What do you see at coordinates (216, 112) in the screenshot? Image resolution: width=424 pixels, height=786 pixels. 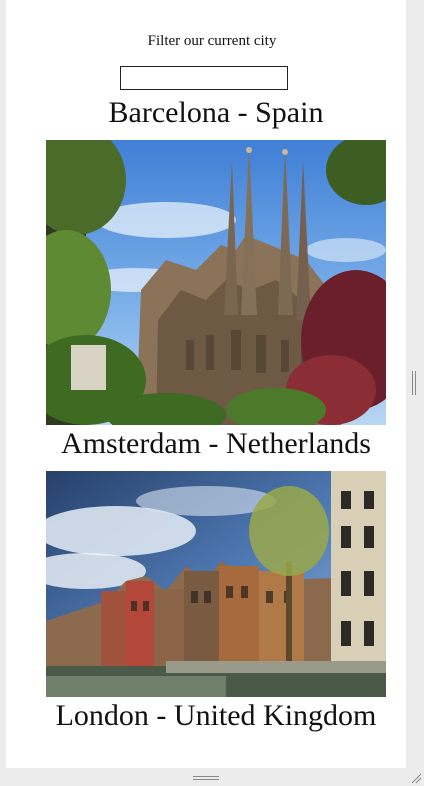 I see `city-title-barcelona: Barcelona - Spain` at bounding box center [216, 112].